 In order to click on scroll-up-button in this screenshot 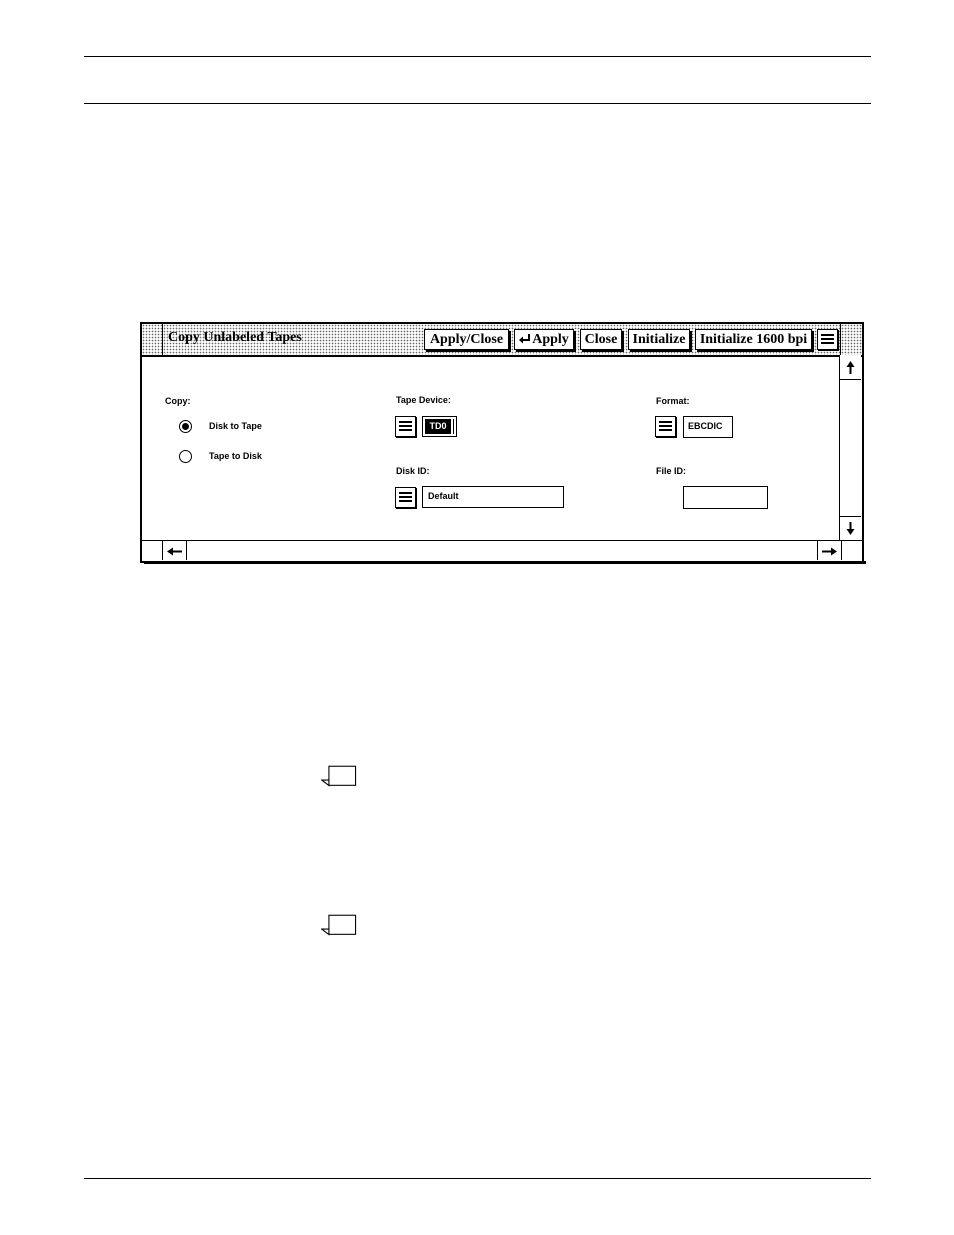, I will do `click(850, 367)`.